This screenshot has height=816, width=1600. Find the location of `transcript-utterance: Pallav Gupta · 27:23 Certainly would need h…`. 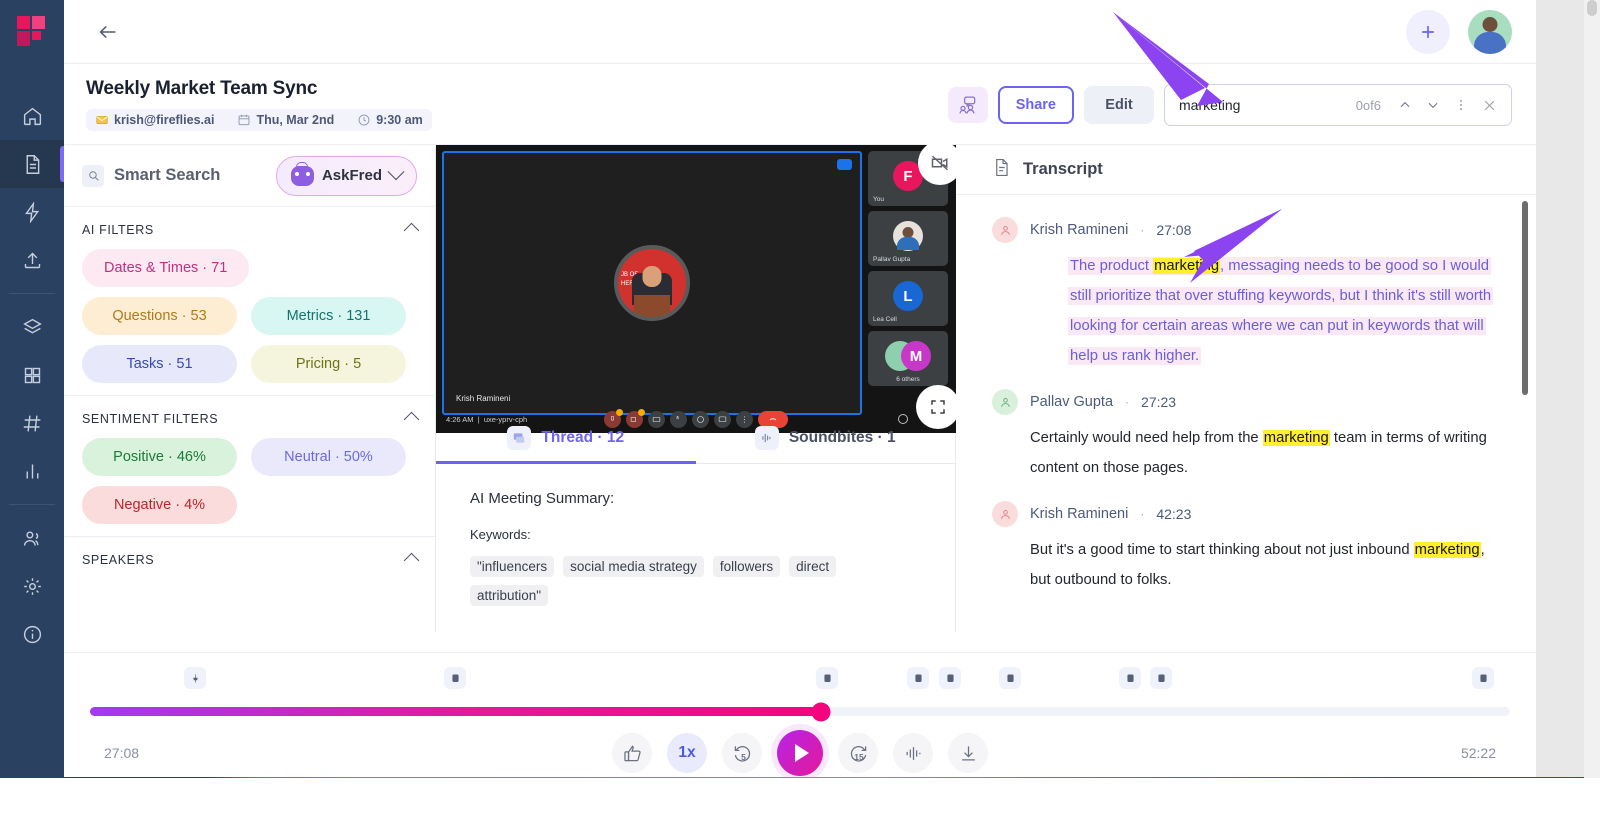

transcript-utterance: Pallav Gupta · 27:23 Certainly would need h… is located at coordinates (1244, 436).